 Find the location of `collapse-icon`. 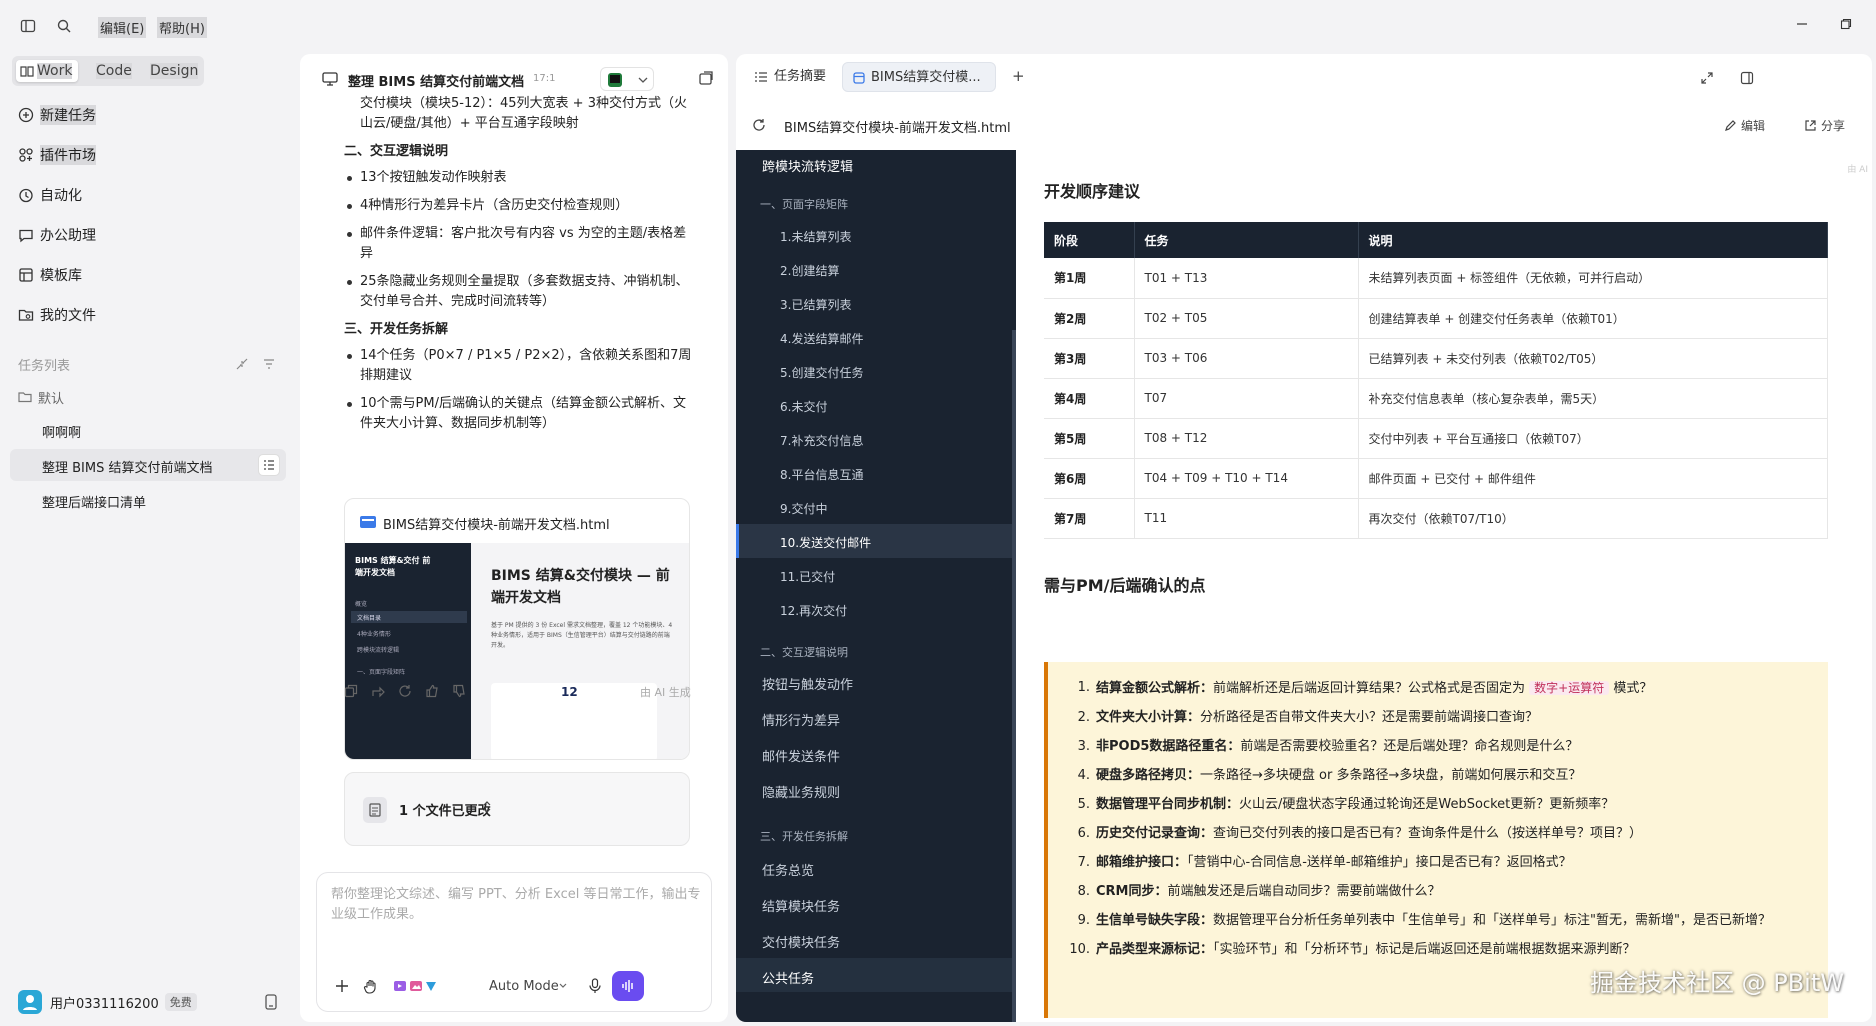

collapse-icon is located at coordinates (242, 364).